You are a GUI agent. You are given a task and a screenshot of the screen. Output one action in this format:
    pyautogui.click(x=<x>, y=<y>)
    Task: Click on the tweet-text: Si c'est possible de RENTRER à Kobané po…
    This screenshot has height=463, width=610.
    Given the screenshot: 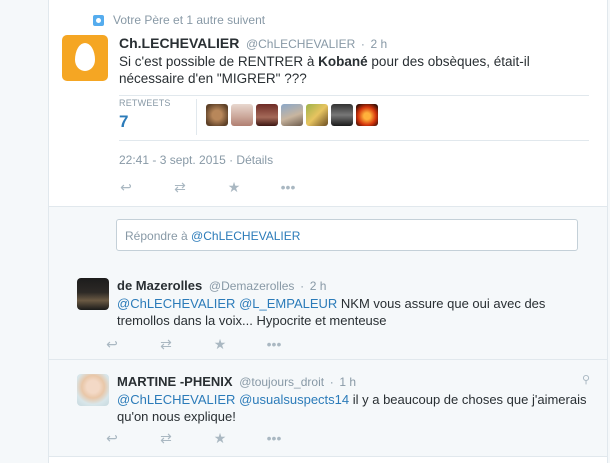 What is the action you would take?
    pyautogui.click(x=324, y=70)
    